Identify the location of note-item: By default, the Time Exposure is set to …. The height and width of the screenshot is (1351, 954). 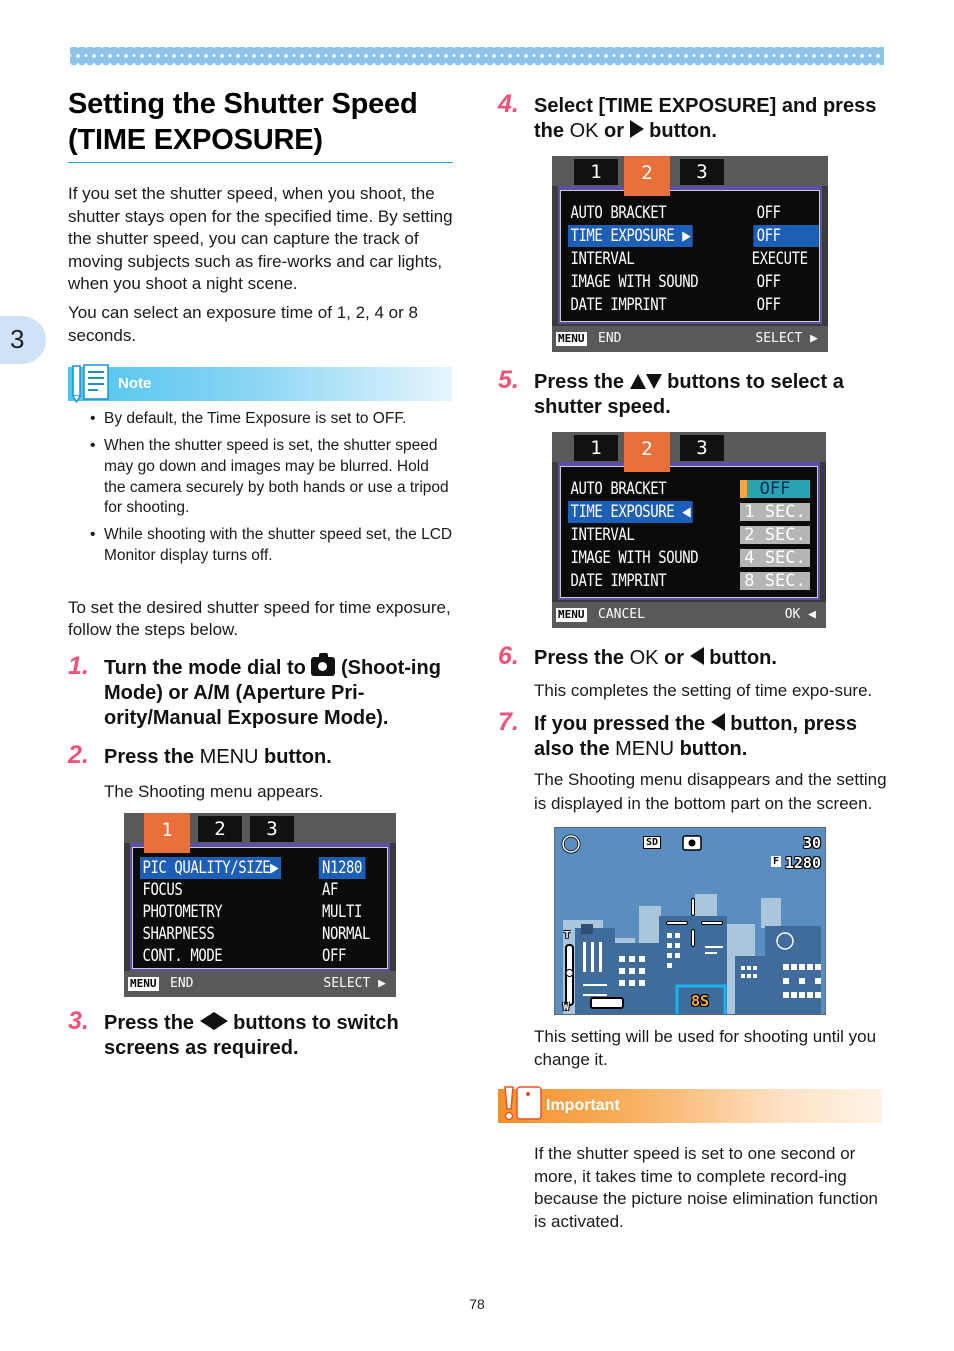
(271, 419).